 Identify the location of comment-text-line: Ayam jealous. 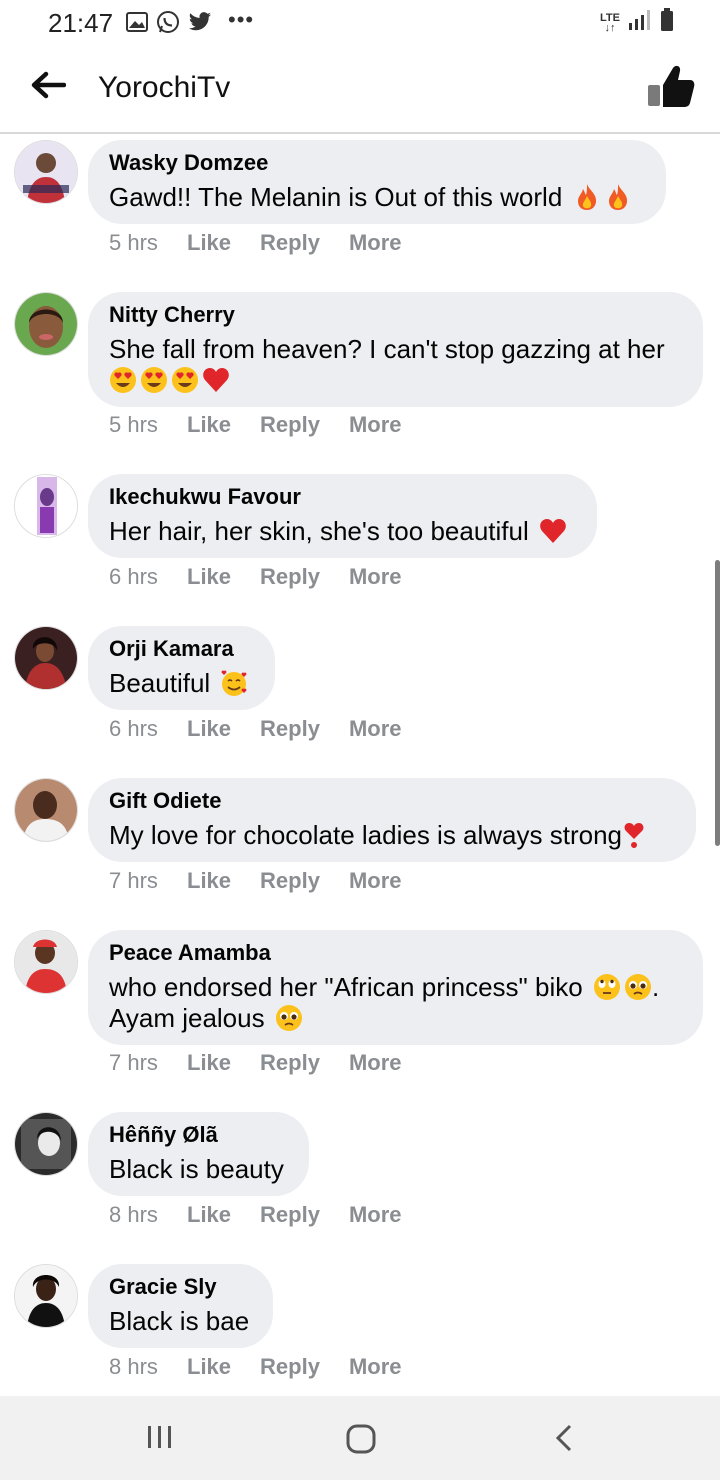
(187, 1018).